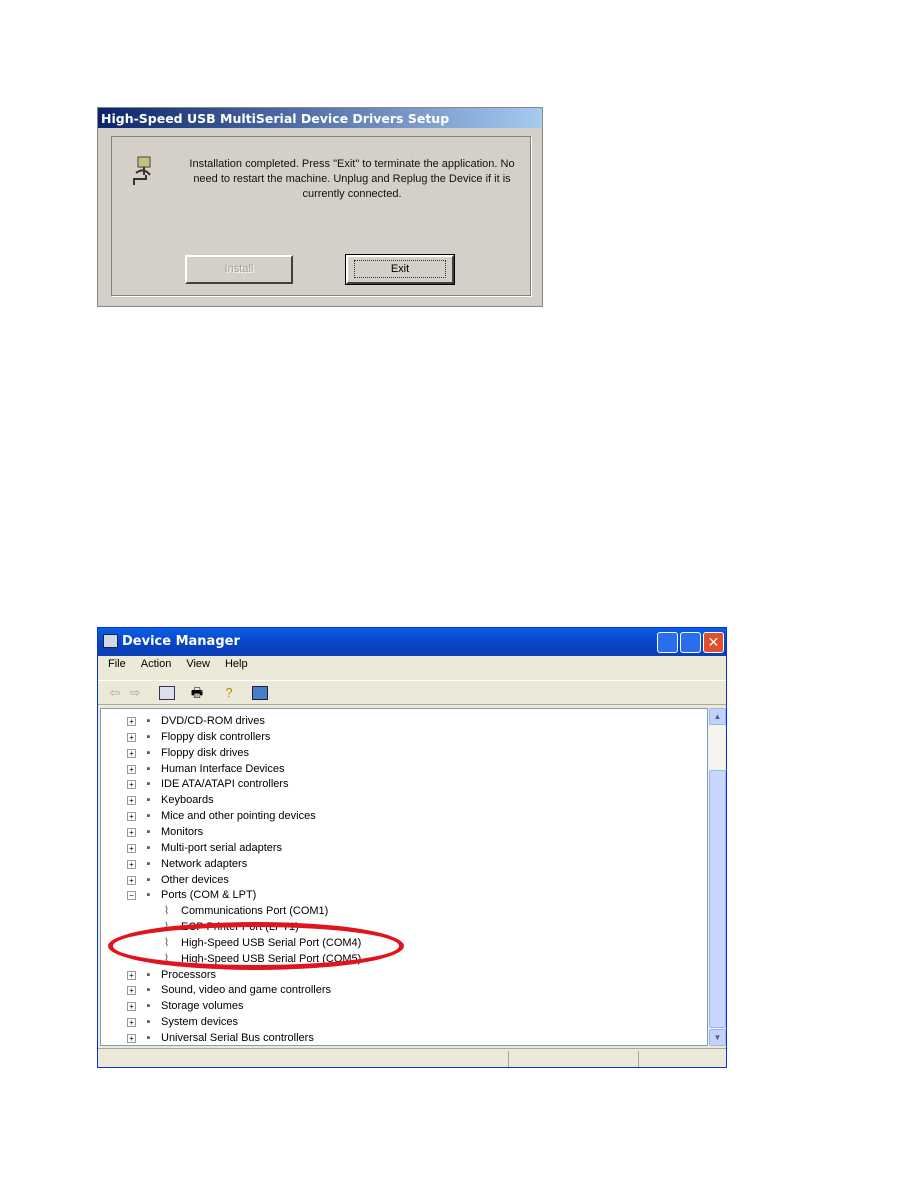 The image size is (918, 1188). I want to click on tree-item-label: Floppy disk drives, so click(205, 752).